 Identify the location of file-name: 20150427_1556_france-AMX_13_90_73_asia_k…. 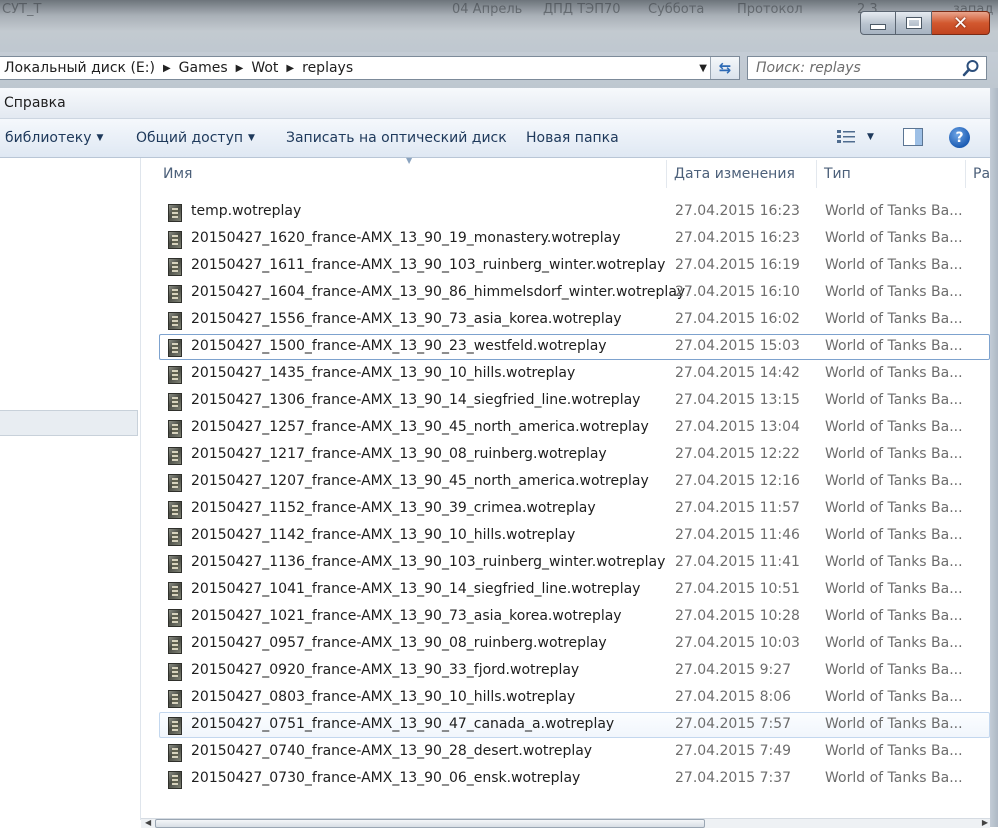
(406, 319).